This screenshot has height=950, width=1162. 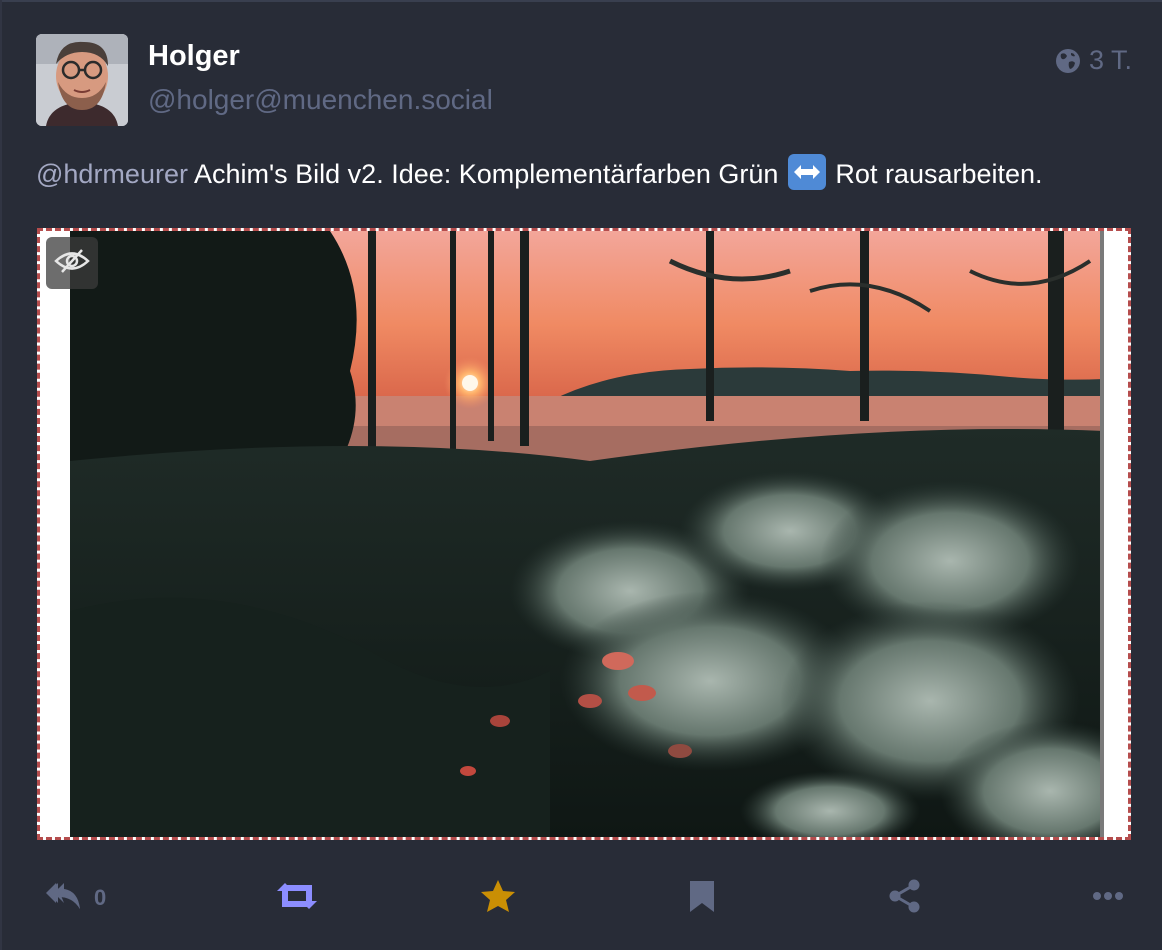 I want to click on top-divider, so click(x=581, y=1).